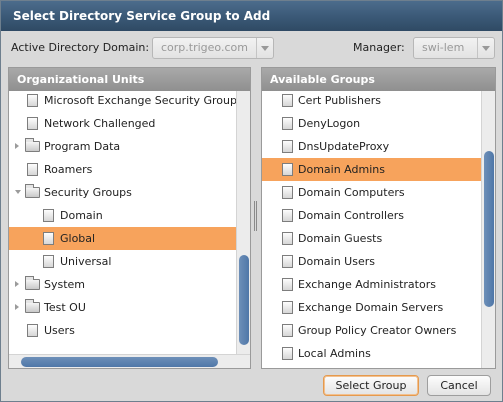  What do you see at coordinates (351, 215) in the screenshot?
I see `group-label: Domain Controllers` at bounding box center [351, 215].